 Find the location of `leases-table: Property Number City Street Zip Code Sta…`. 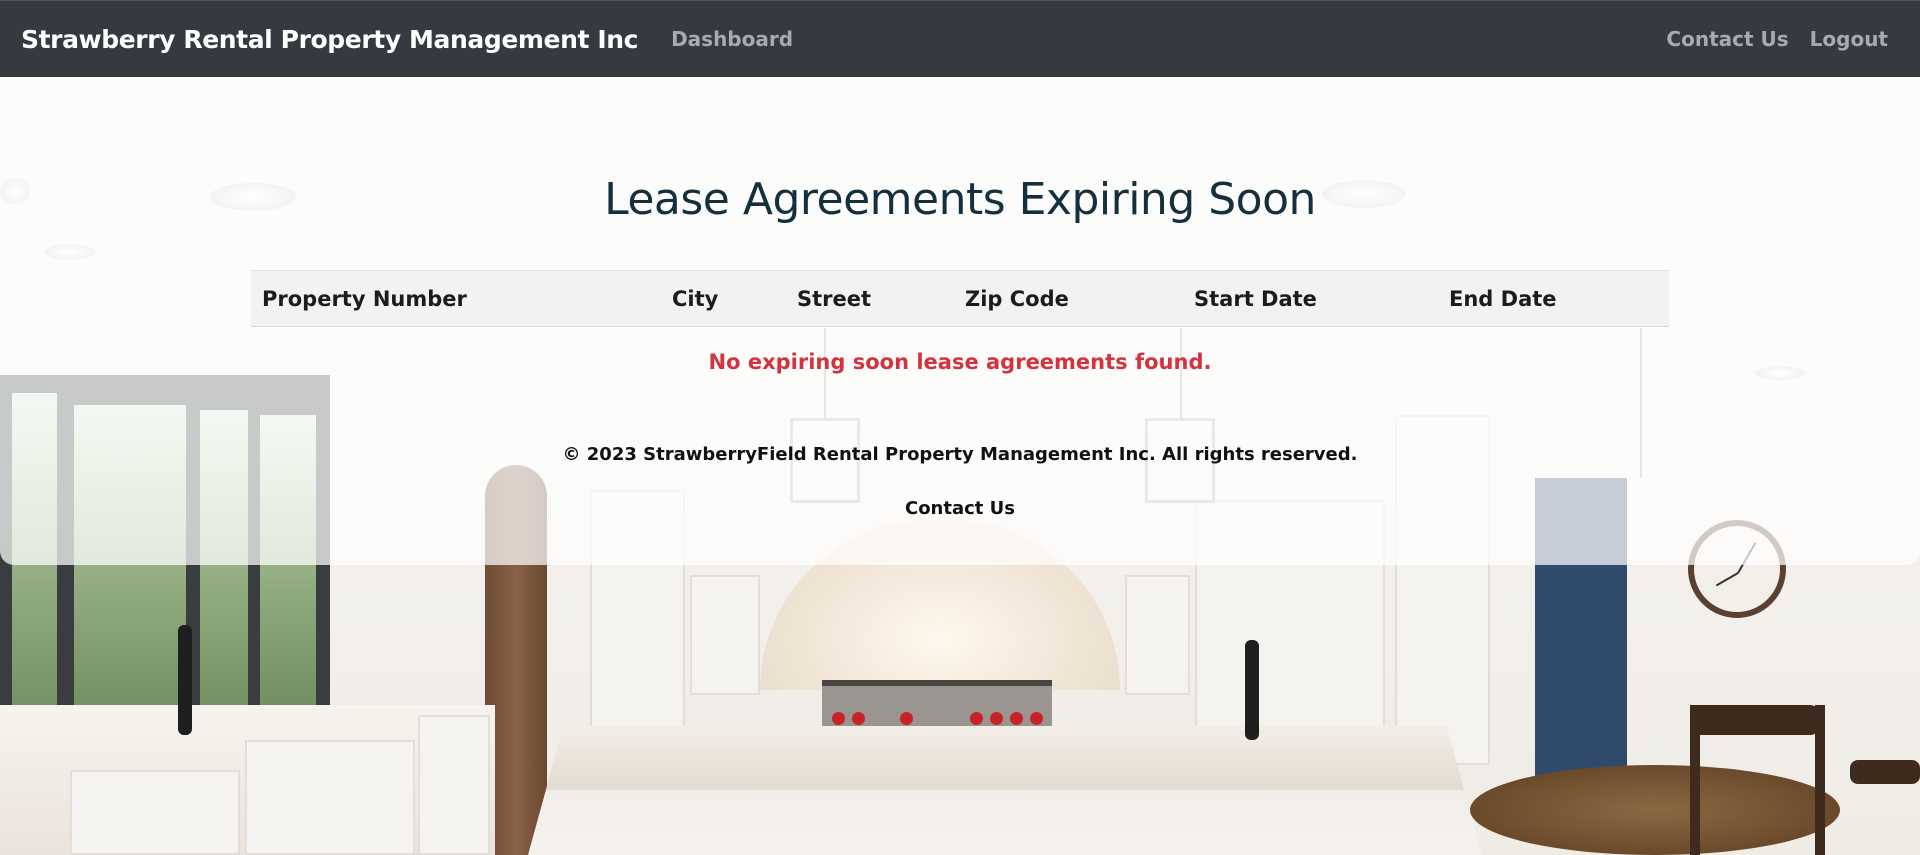

leases-table: Property Number City Street Zip Code Sta… is located at coordinates (960, 298).